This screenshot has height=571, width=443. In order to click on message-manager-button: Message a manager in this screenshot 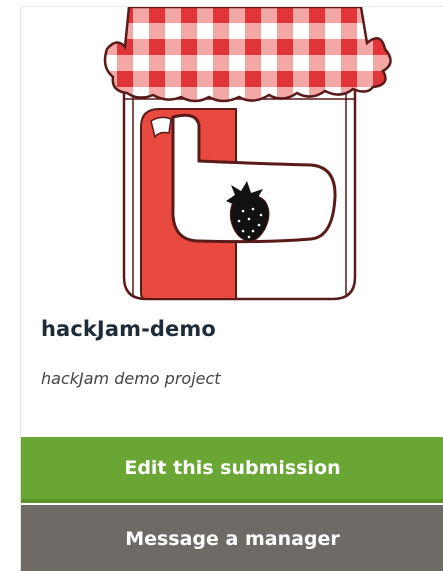, I will do `click(232, 538)`.